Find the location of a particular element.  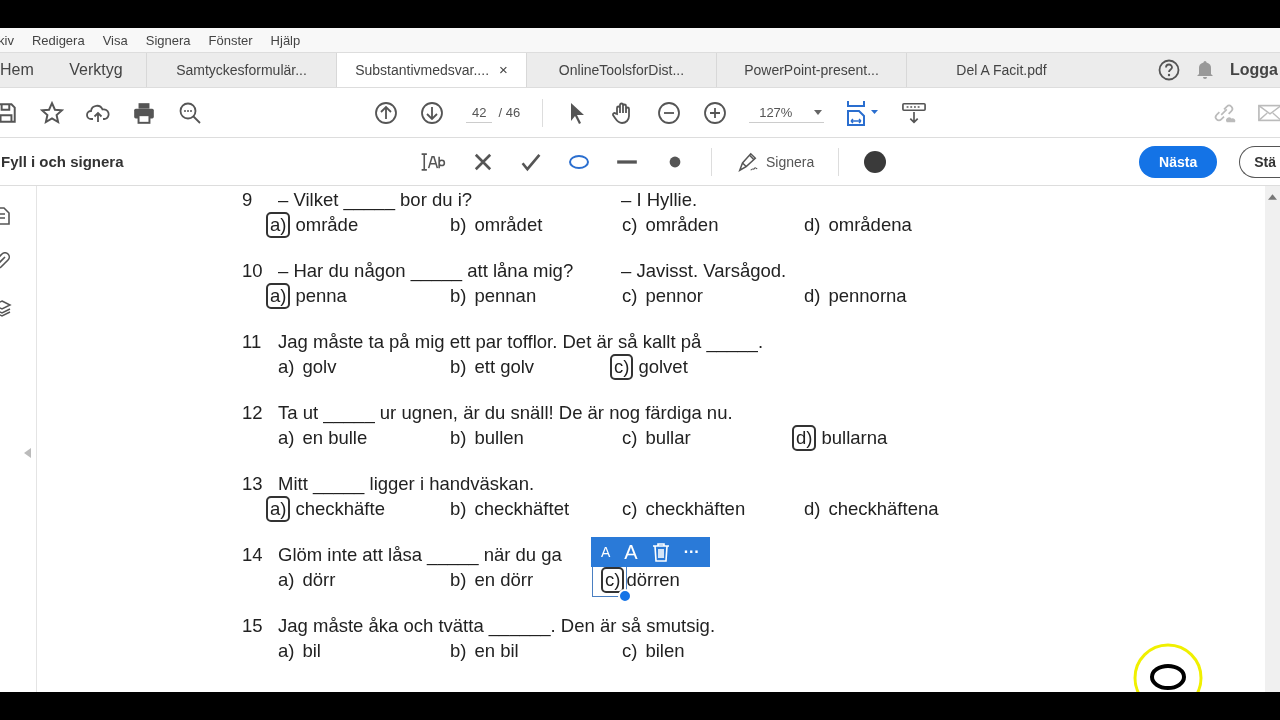

cursor-highlight-icon is located at coordinates (1168, 667).